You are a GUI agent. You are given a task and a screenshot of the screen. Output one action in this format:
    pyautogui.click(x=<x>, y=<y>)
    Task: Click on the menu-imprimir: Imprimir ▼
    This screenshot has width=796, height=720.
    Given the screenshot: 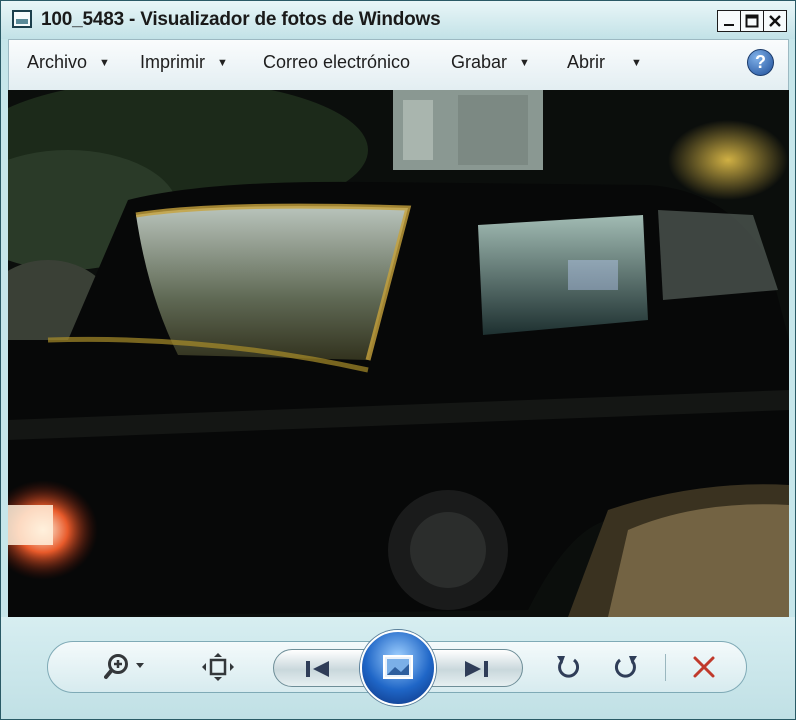 What is the action you would take?
    pyautogui.click(x=184, y=62)
    